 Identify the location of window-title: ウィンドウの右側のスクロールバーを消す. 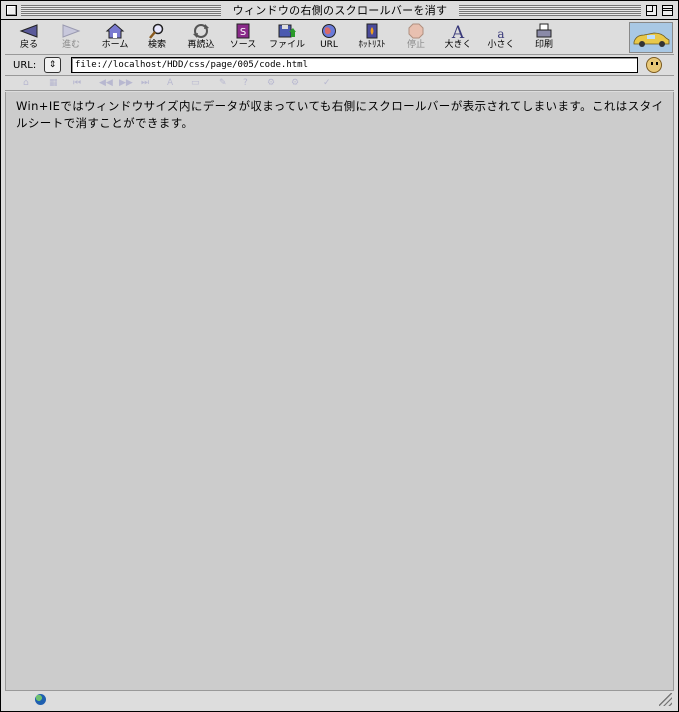
(340, 10).